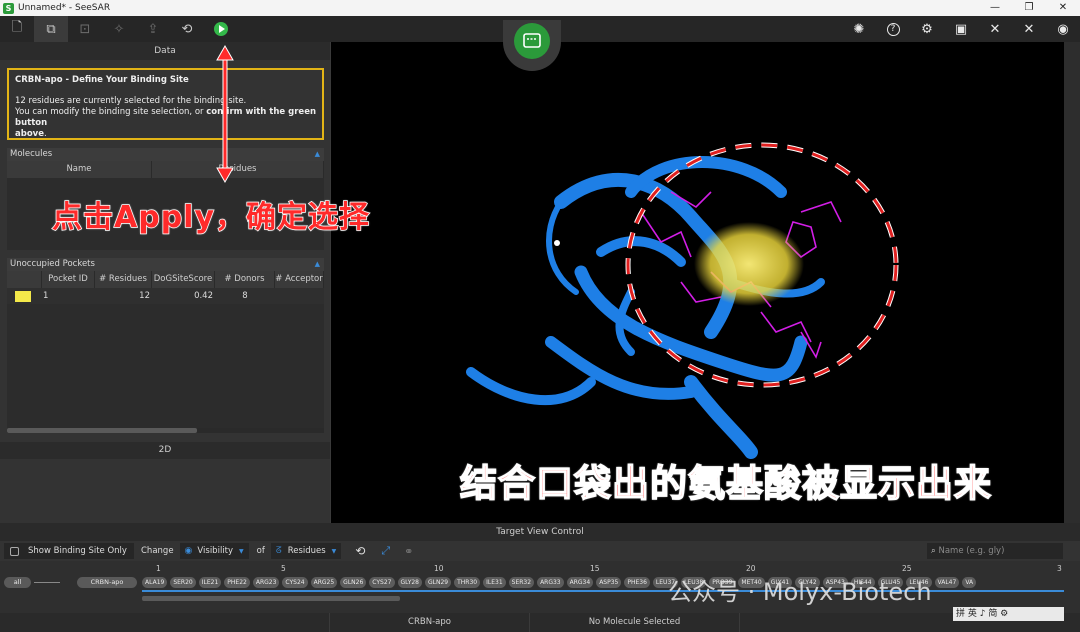 Image resolution: width=1080 pixels, height=632 pixels. I want to click on annotation-arrow, so click(225, 114).